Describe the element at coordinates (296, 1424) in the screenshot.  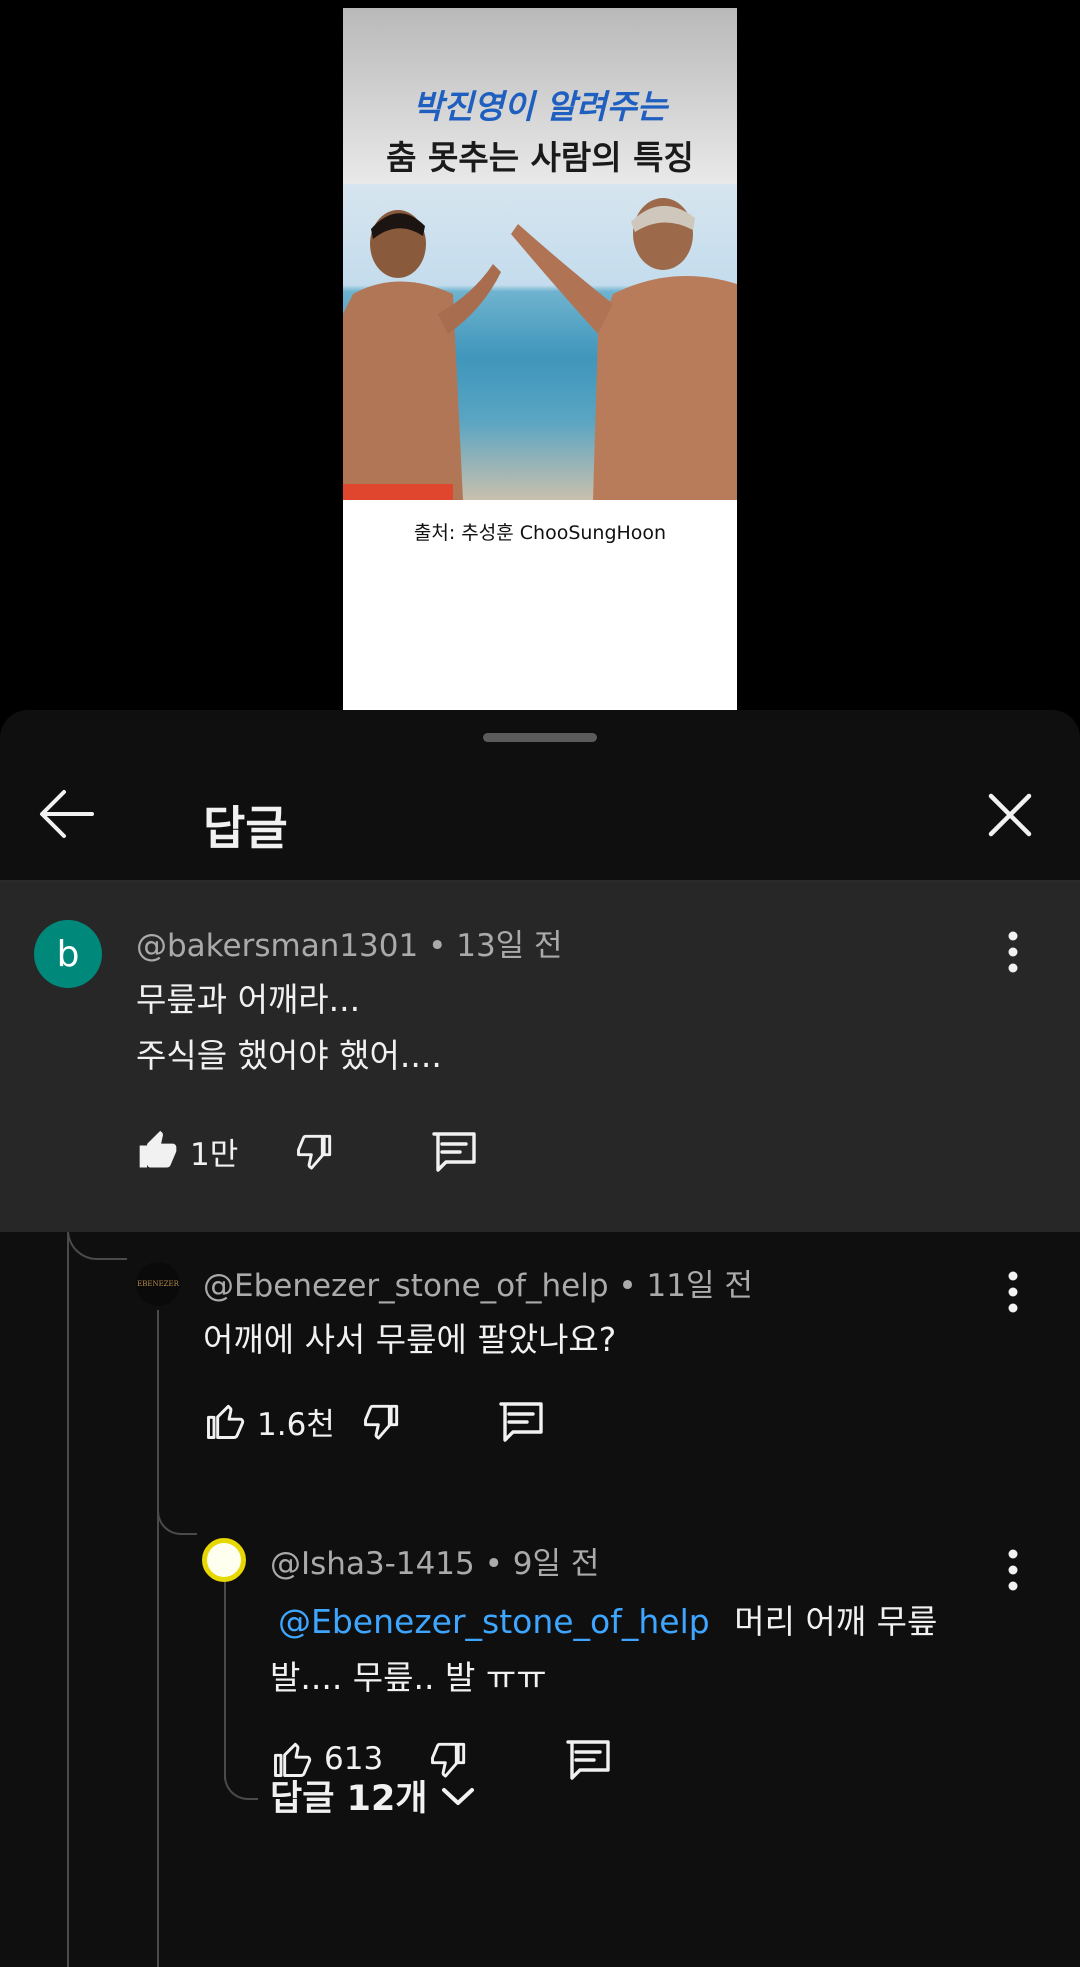
I see `like-count: 1.6천` at that location.